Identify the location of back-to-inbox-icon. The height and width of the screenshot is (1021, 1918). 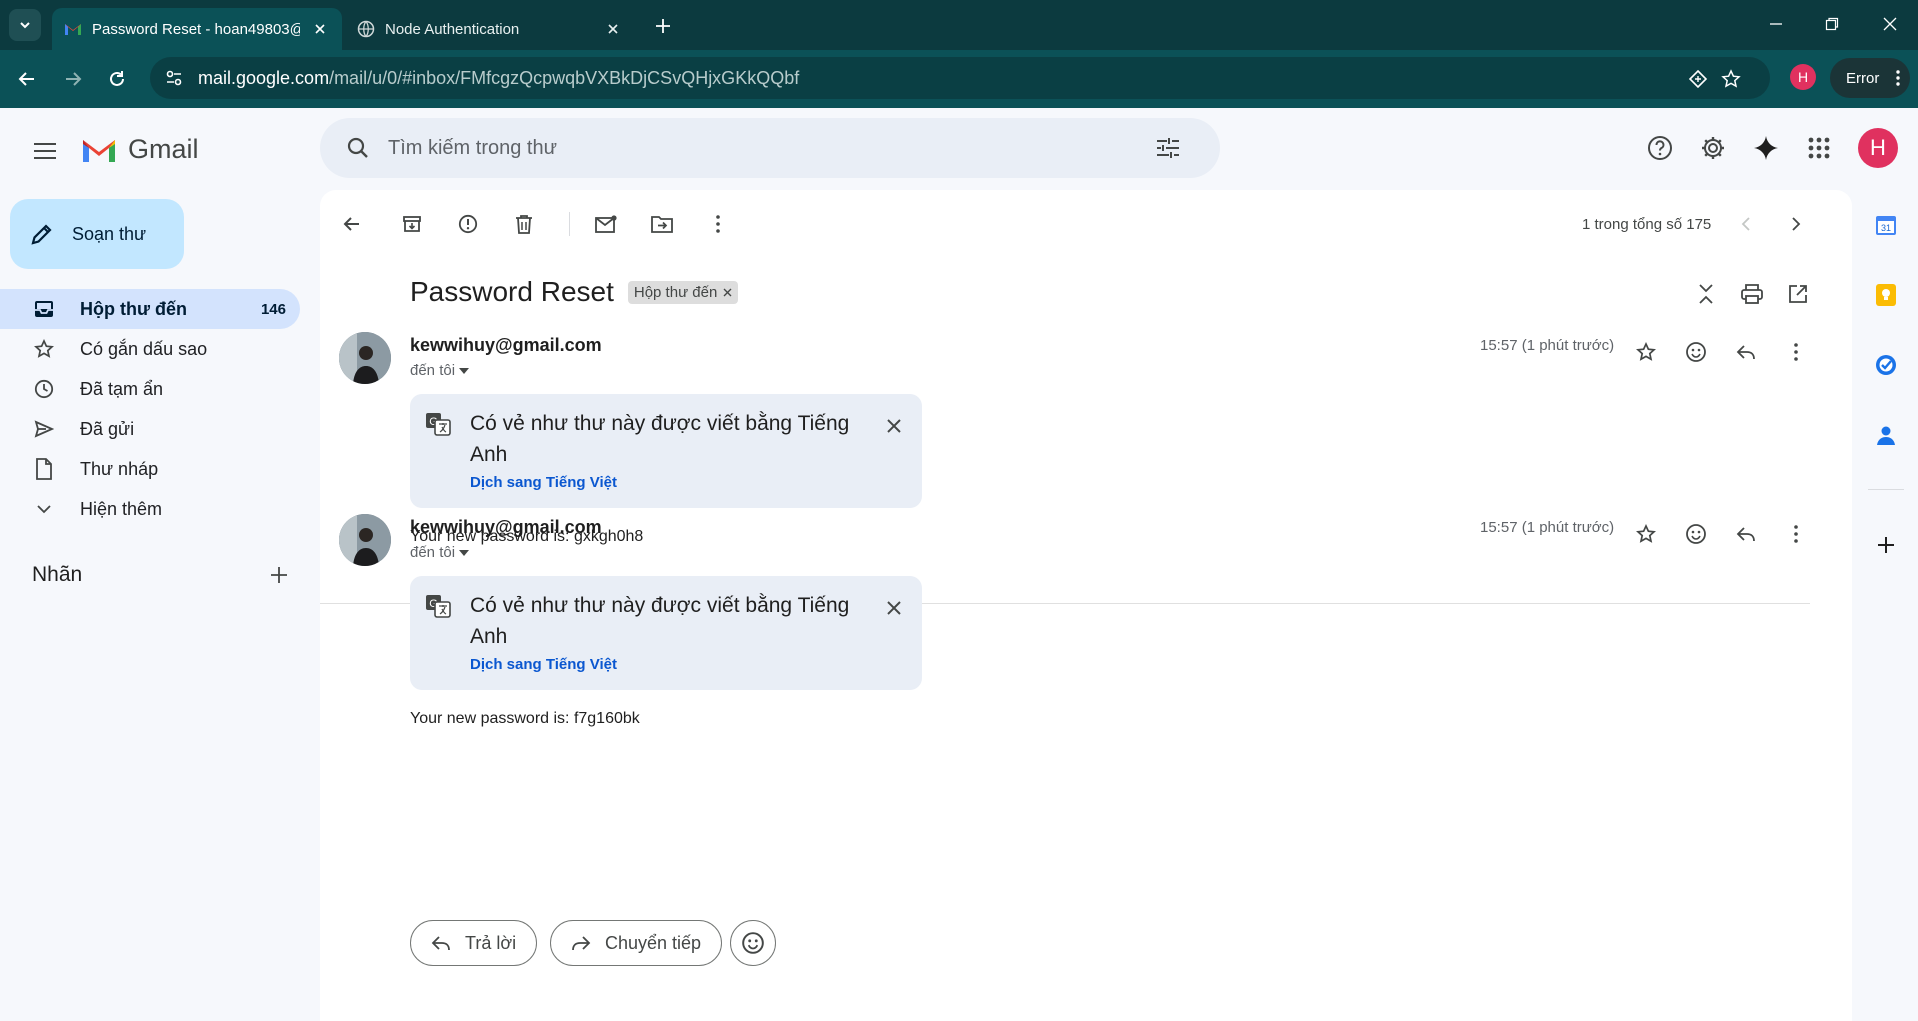
(352, 224).